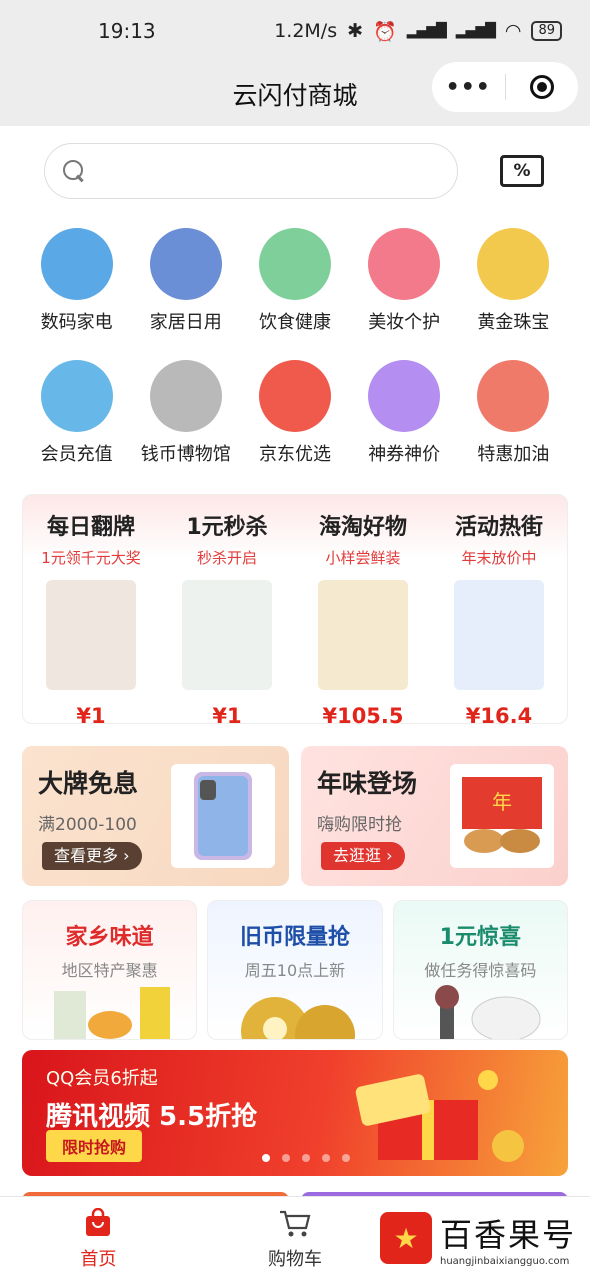 This screenshot has width=590, height=1280. Describe the element at coordinates (294, 264) in the screenshot. I see `health-icon` at that location.